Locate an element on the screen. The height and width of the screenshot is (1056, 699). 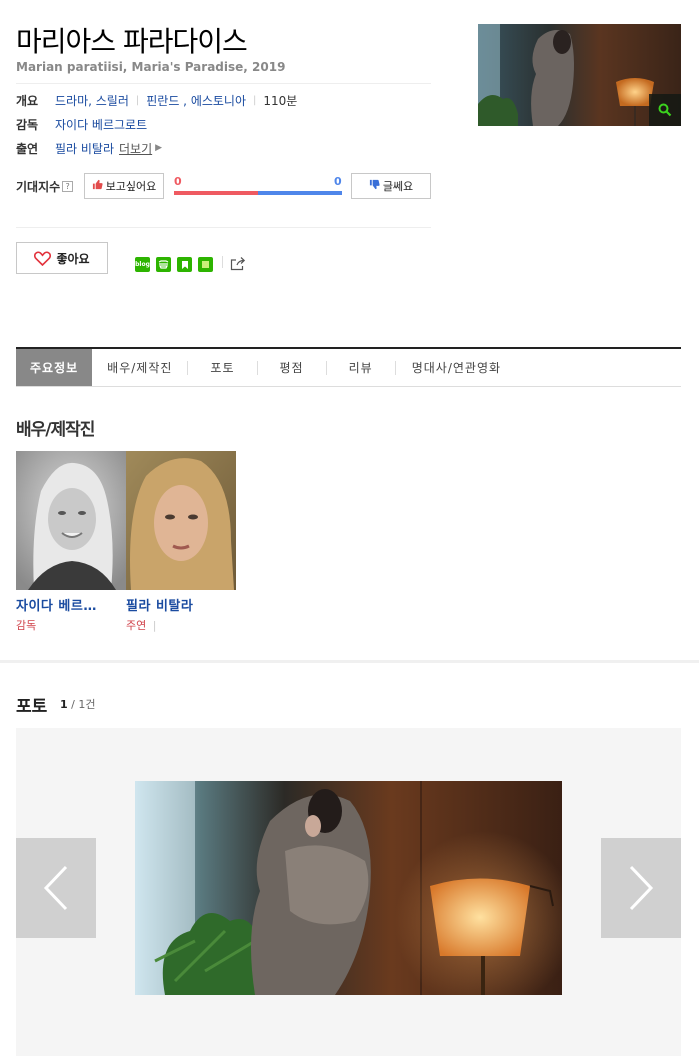
search-icon is located at coordinates (665, 110).